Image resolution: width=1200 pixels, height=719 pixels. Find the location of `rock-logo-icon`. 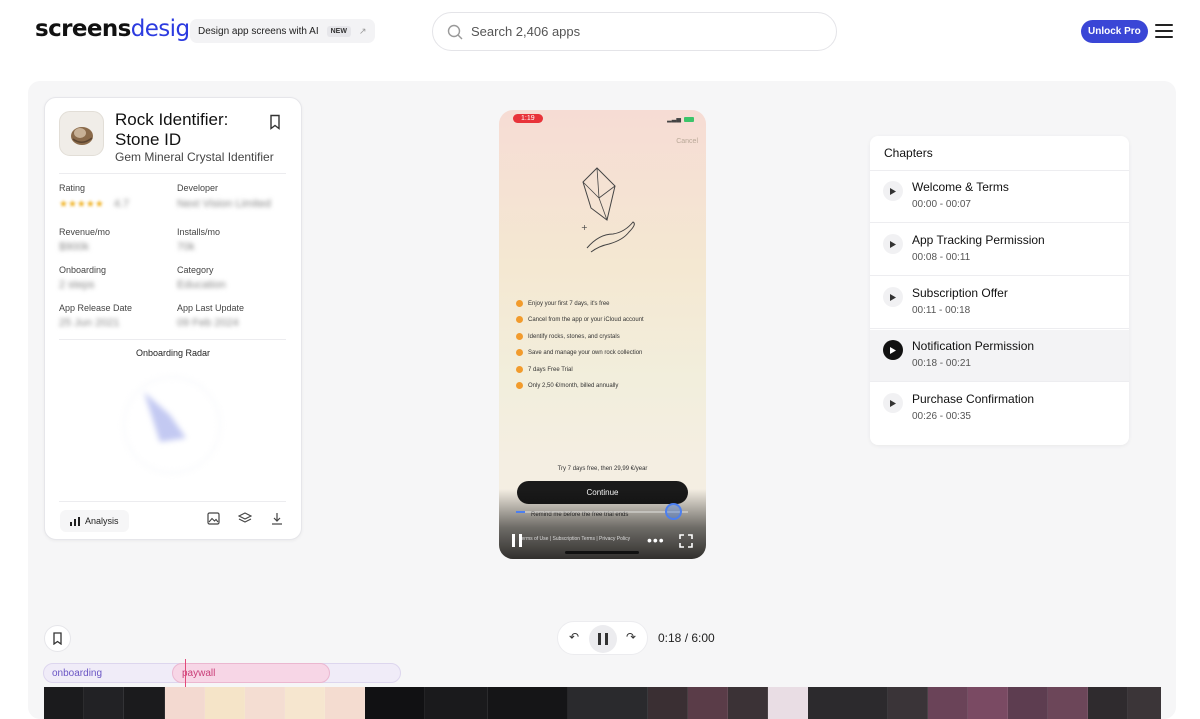

rock-logo-icon is located at coordinates (81, 135).